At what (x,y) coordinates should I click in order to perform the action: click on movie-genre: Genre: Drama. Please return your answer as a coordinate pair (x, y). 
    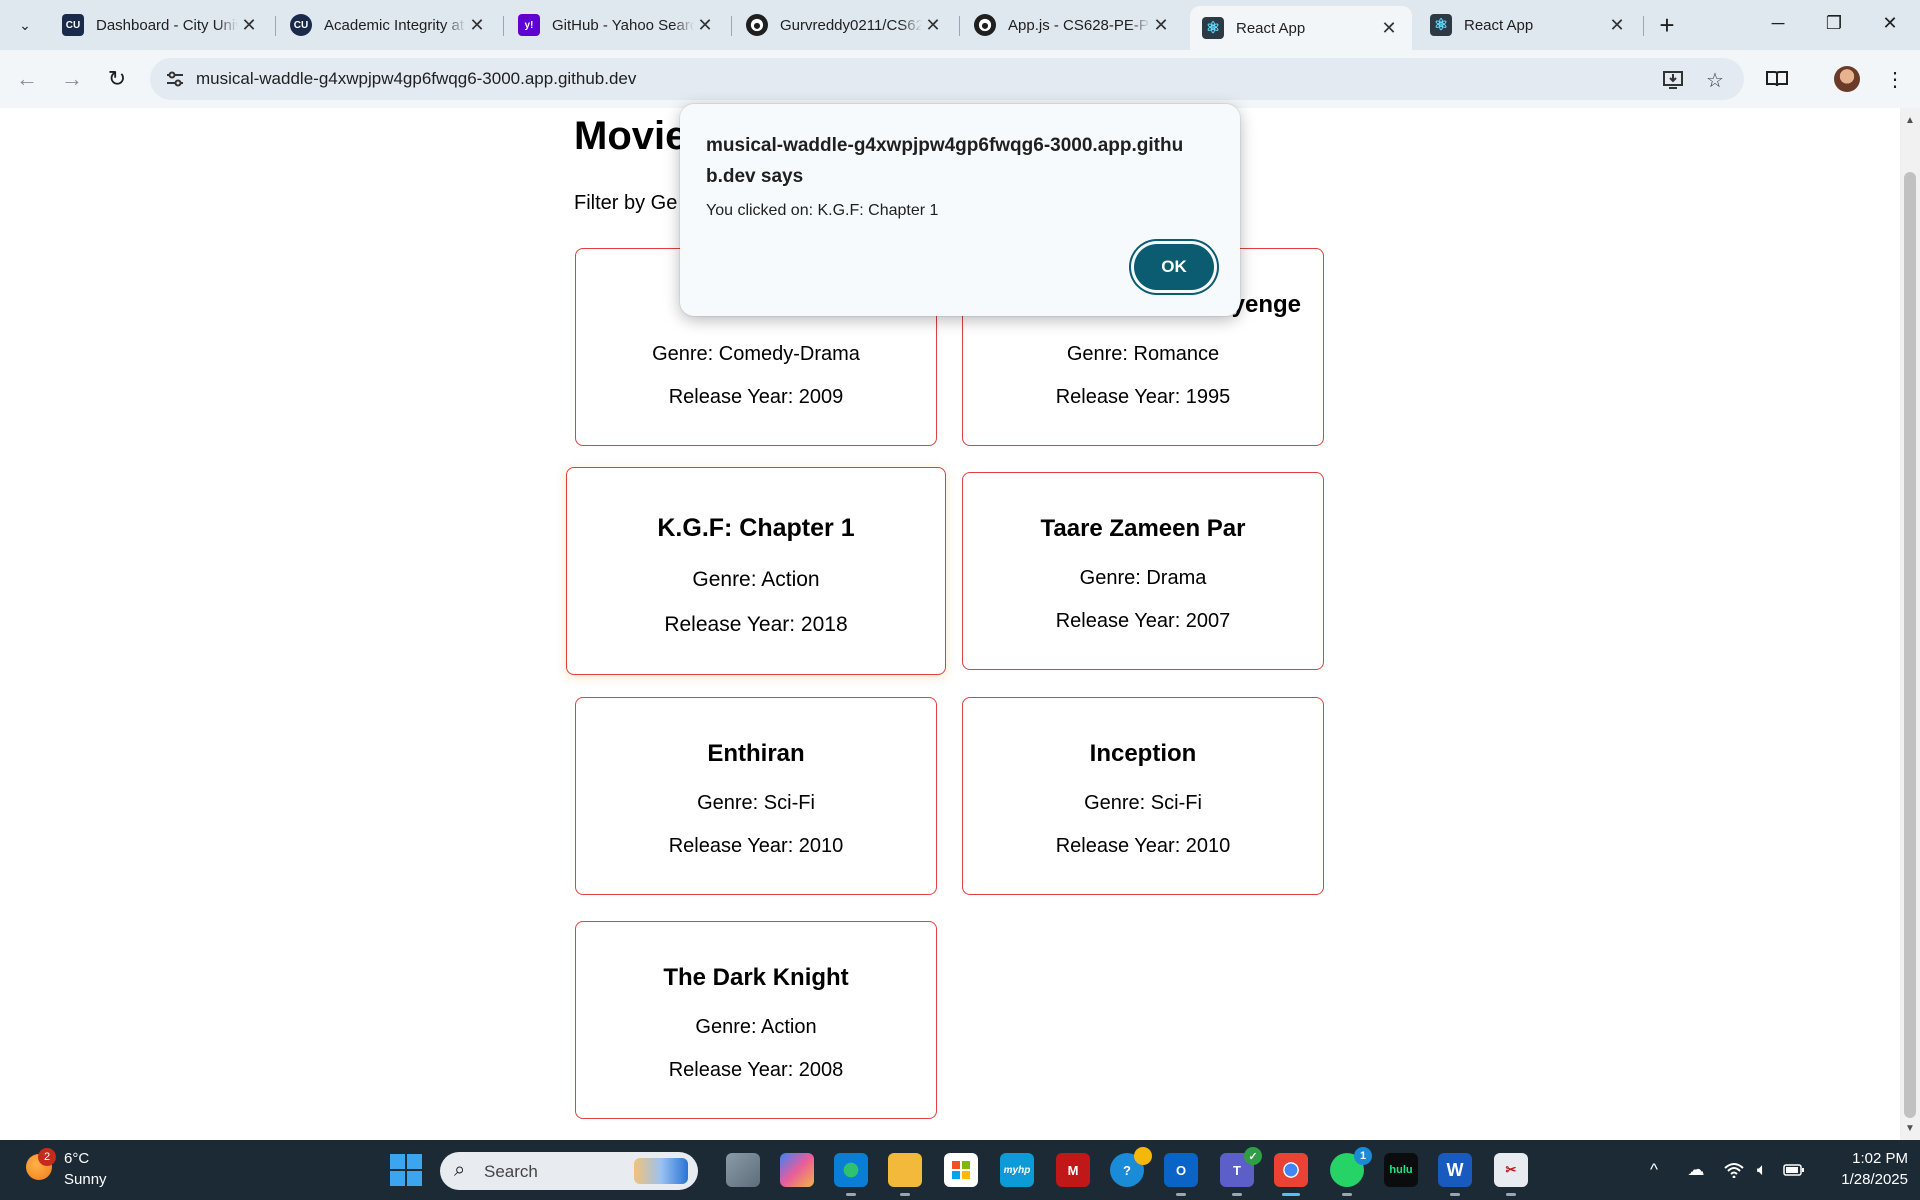
    Looking at the image, I should click on (1143, 578).